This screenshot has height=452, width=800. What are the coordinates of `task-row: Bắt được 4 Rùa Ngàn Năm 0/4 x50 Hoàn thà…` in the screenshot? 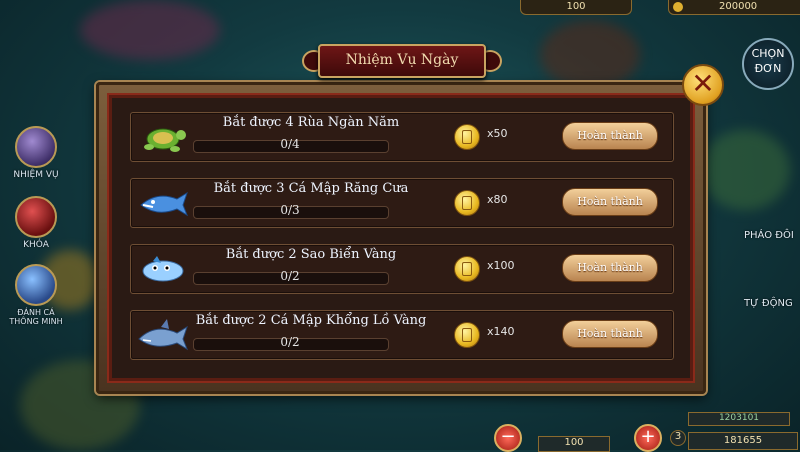 It's located at (402, 137).